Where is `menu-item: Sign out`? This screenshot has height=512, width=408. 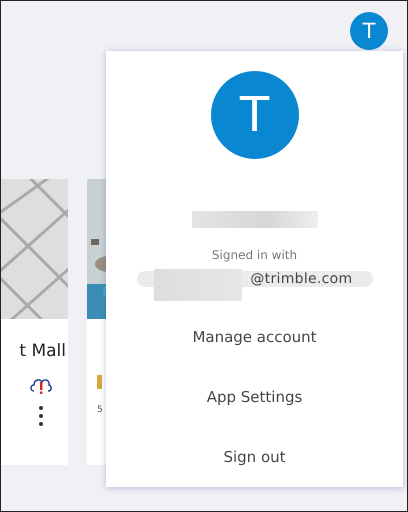
menu-item: Sign out is located at coordinates (254, 457).